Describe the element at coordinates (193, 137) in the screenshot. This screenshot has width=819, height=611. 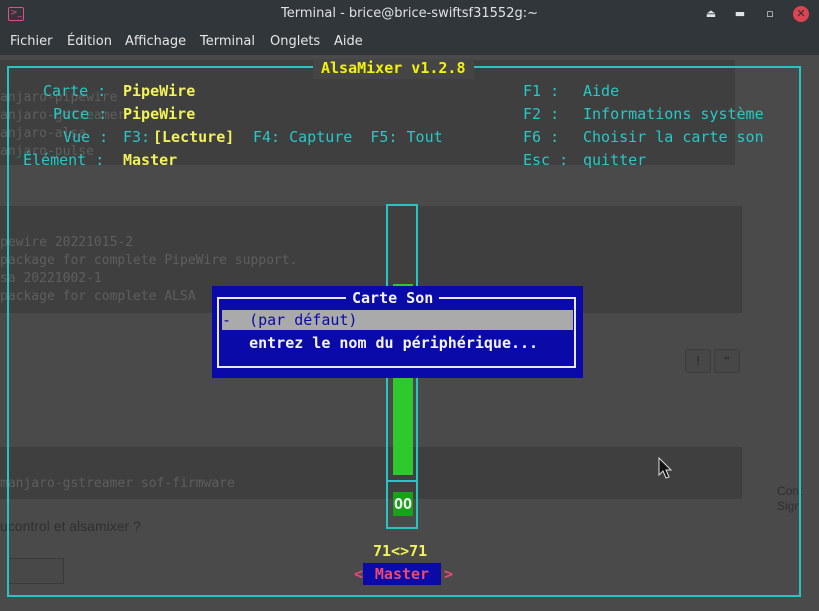
I see `view-lecture: [Lecture]` at that location.